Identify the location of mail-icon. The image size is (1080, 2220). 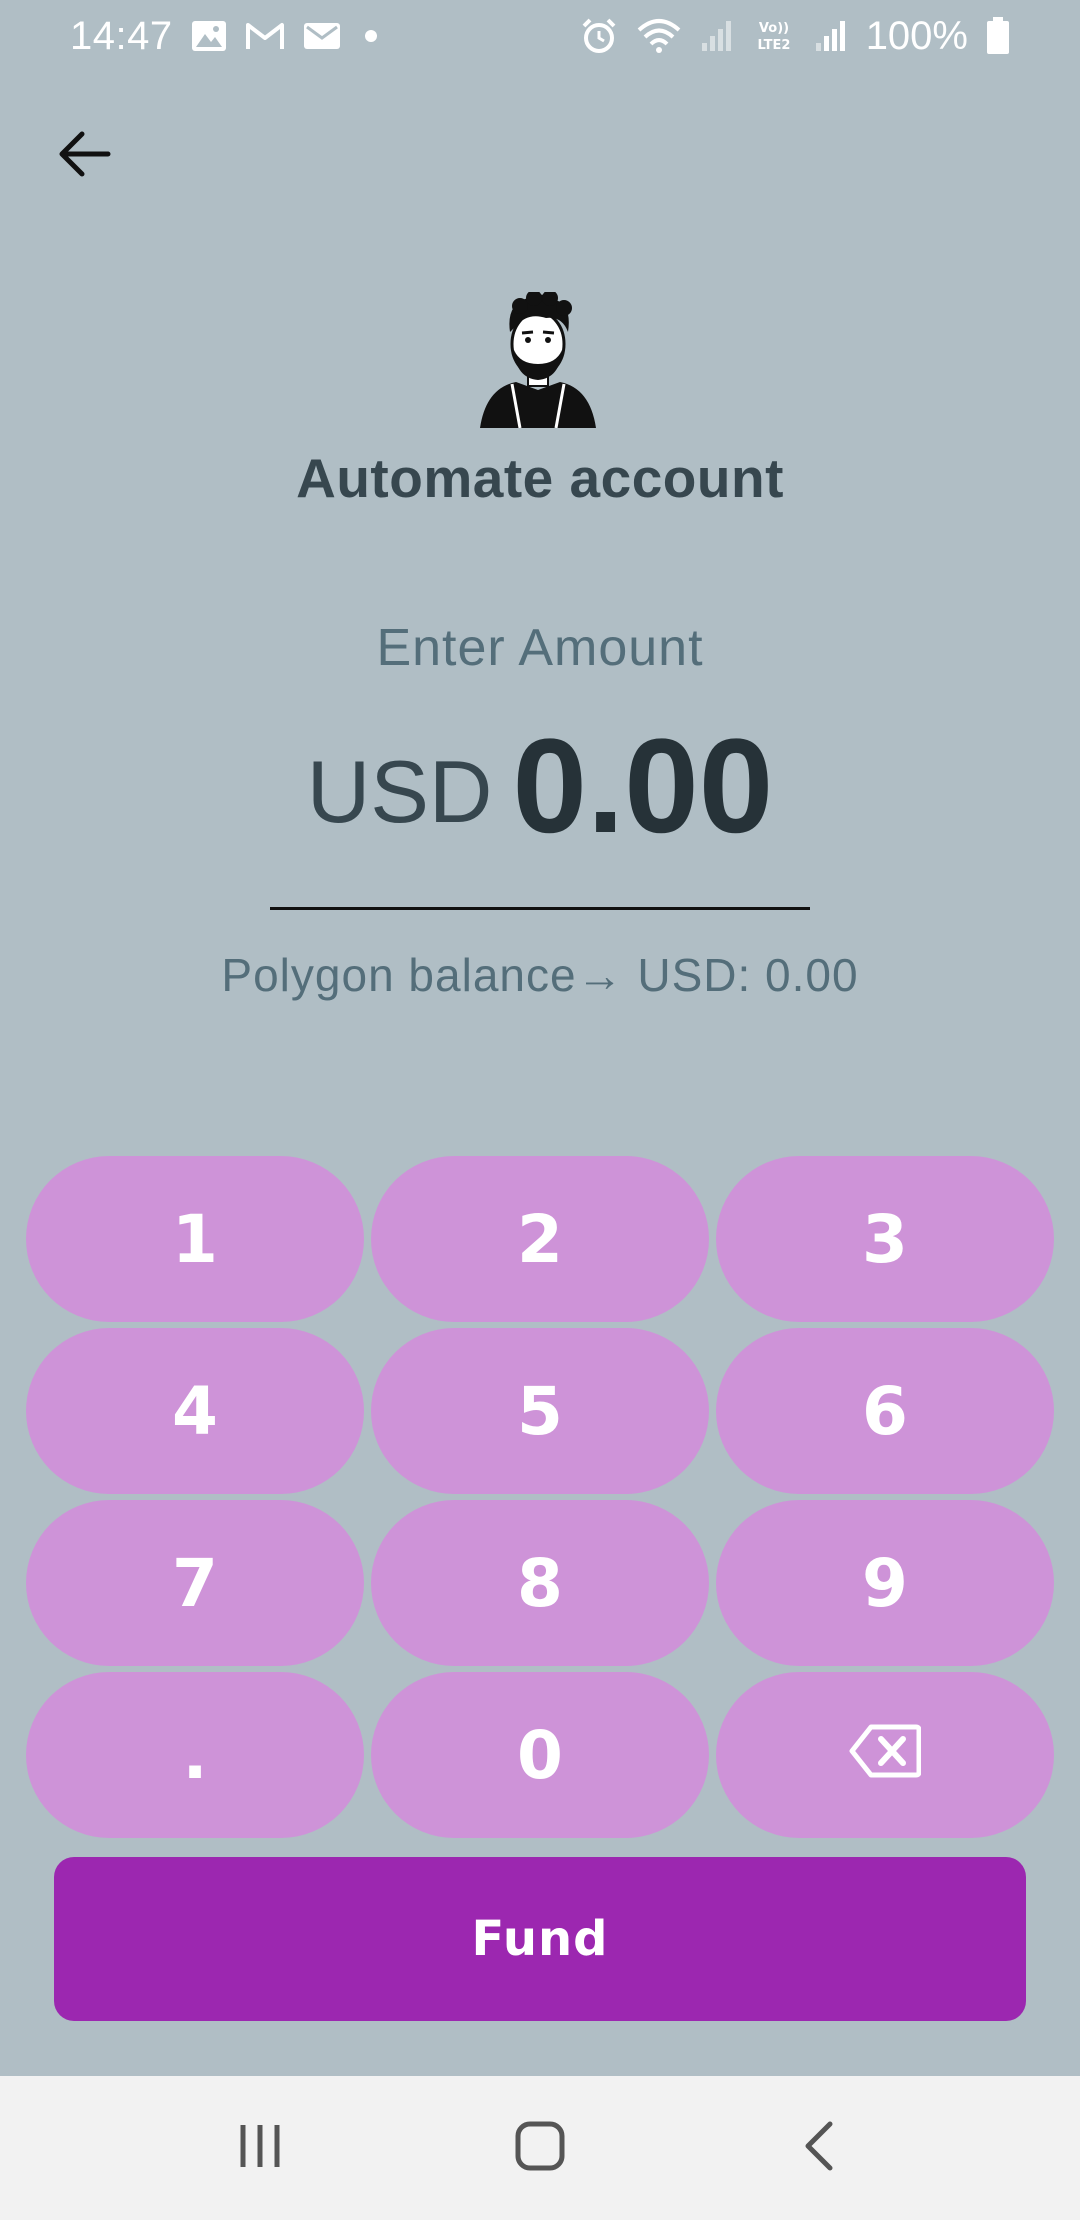
(322, 36).